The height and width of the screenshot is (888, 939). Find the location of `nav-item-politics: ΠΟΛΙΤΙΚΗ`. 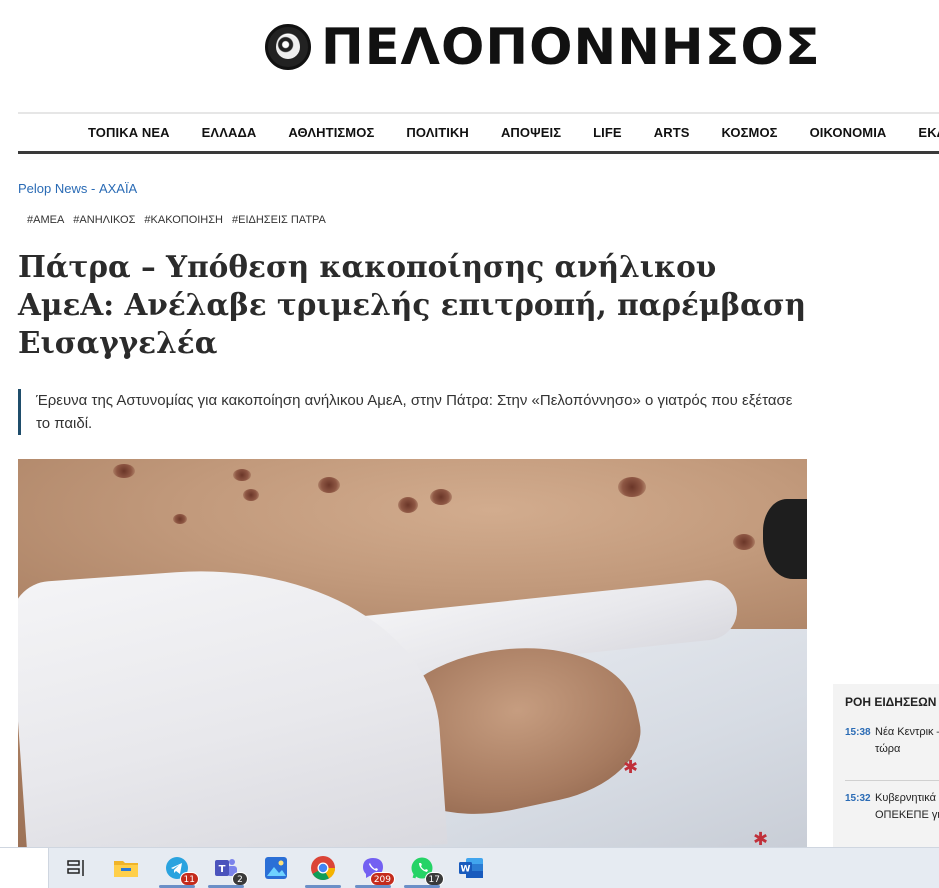

nav-item-politics: ΠΟΛΙΤΙΚΗ is located at coordinates (437, 132).